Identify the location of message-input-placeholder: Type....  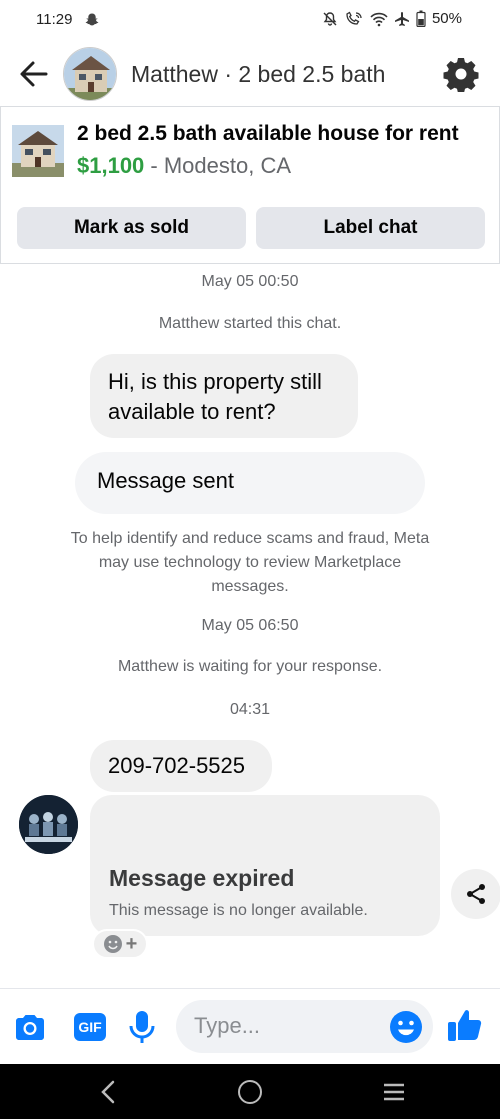
(227, 1025).